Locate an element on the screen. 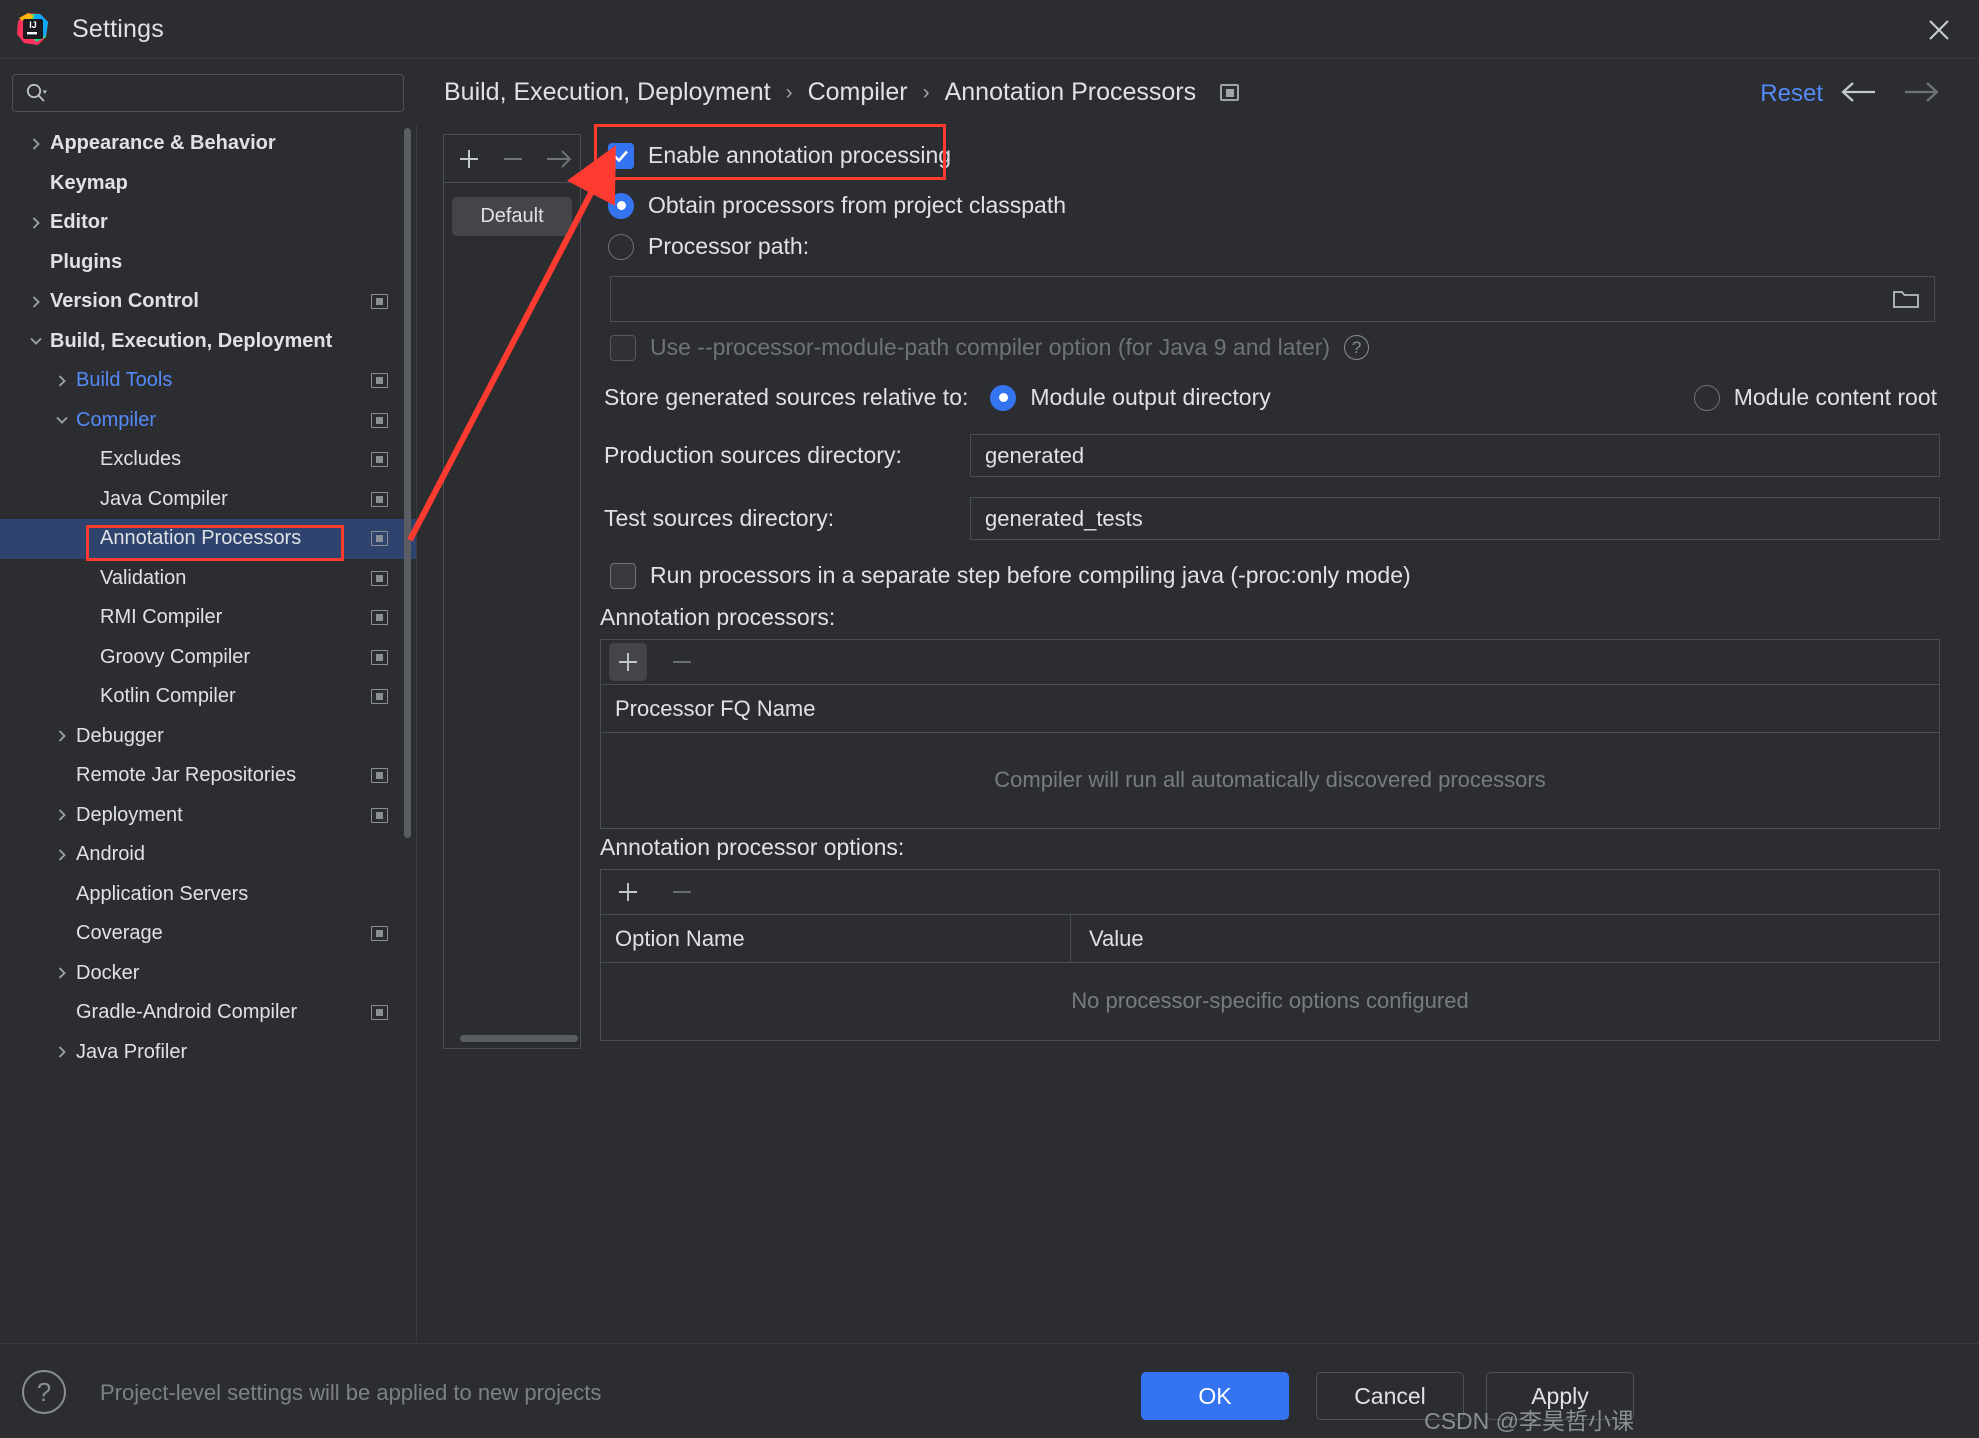  module-content-root-option: Module content root is located at coordinates (1815, 397).